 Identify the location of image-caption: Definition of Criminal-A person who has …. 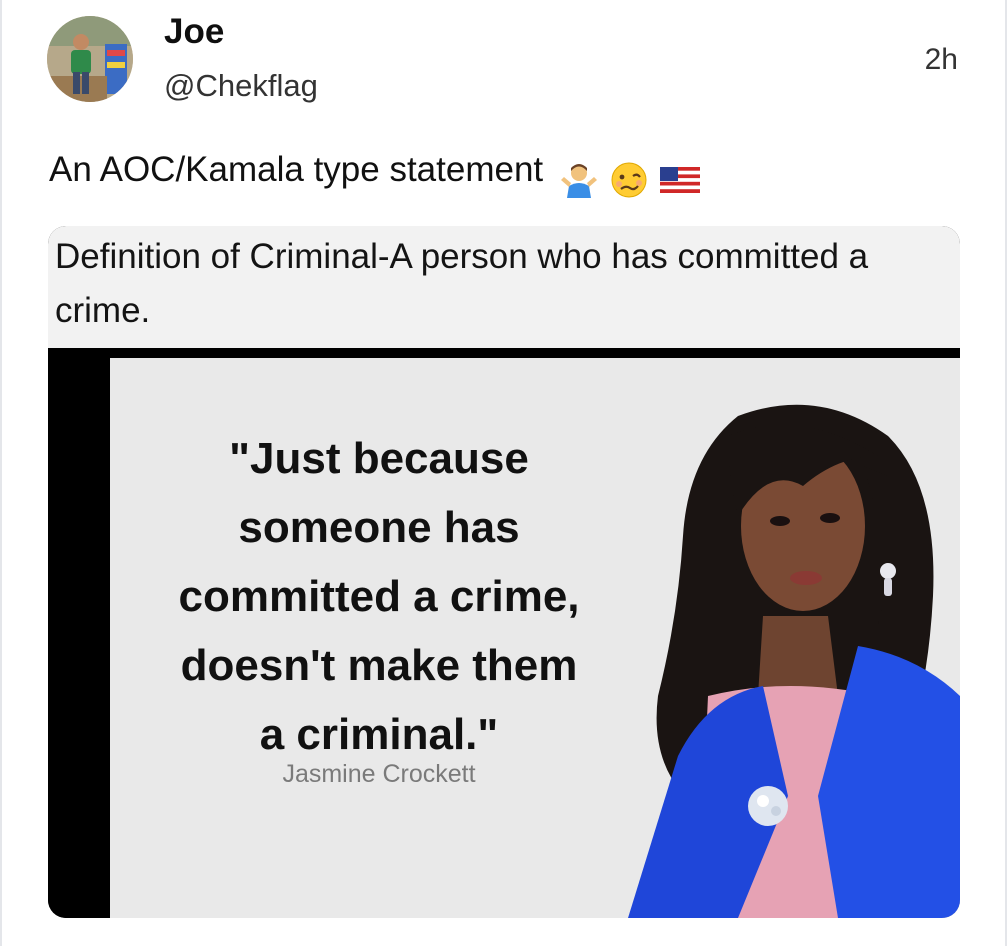
(462, 283).